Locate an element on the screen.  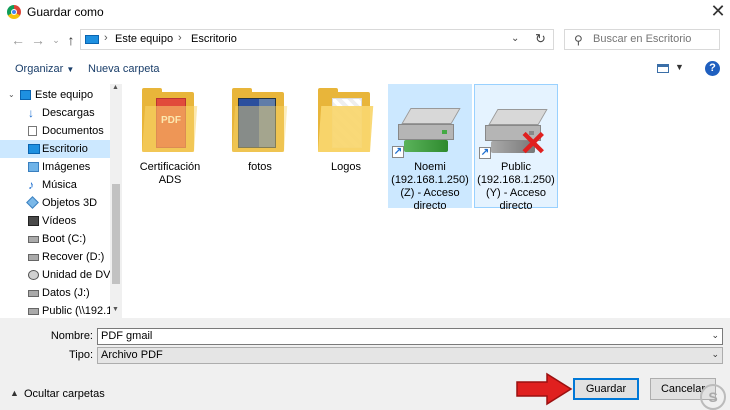
pictures-icon is located at coordinates (33, 167).